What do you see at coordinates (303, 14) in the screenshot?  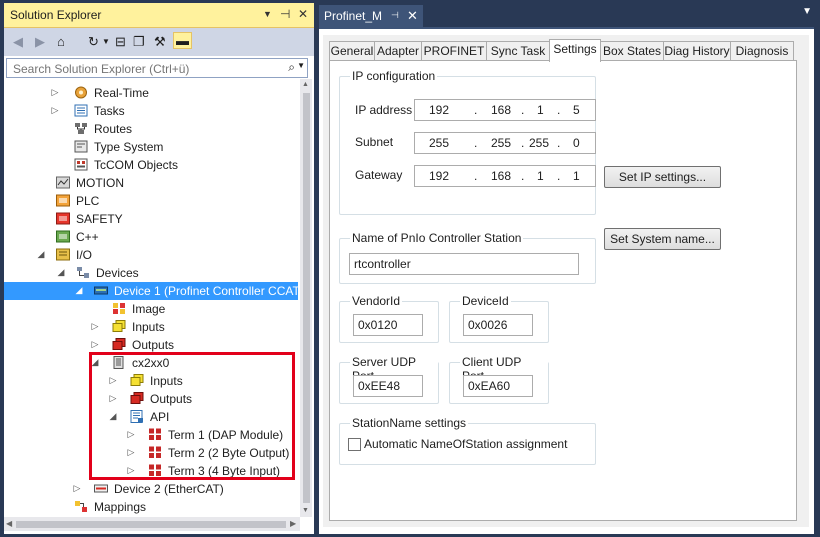 I see `close-icon: ✕` at bounding box center [303, 14].